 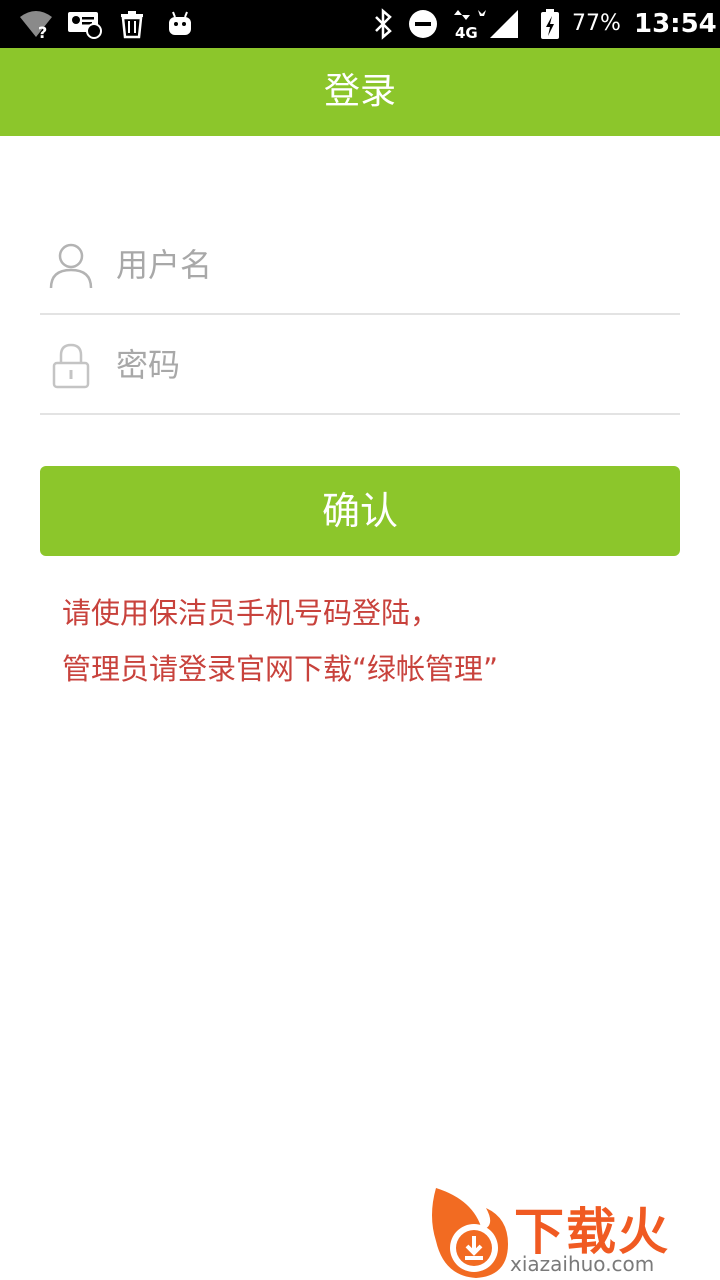 I want to click on watermark-subtitle: xiazaihuo.com, so click(x=582, y=1264).